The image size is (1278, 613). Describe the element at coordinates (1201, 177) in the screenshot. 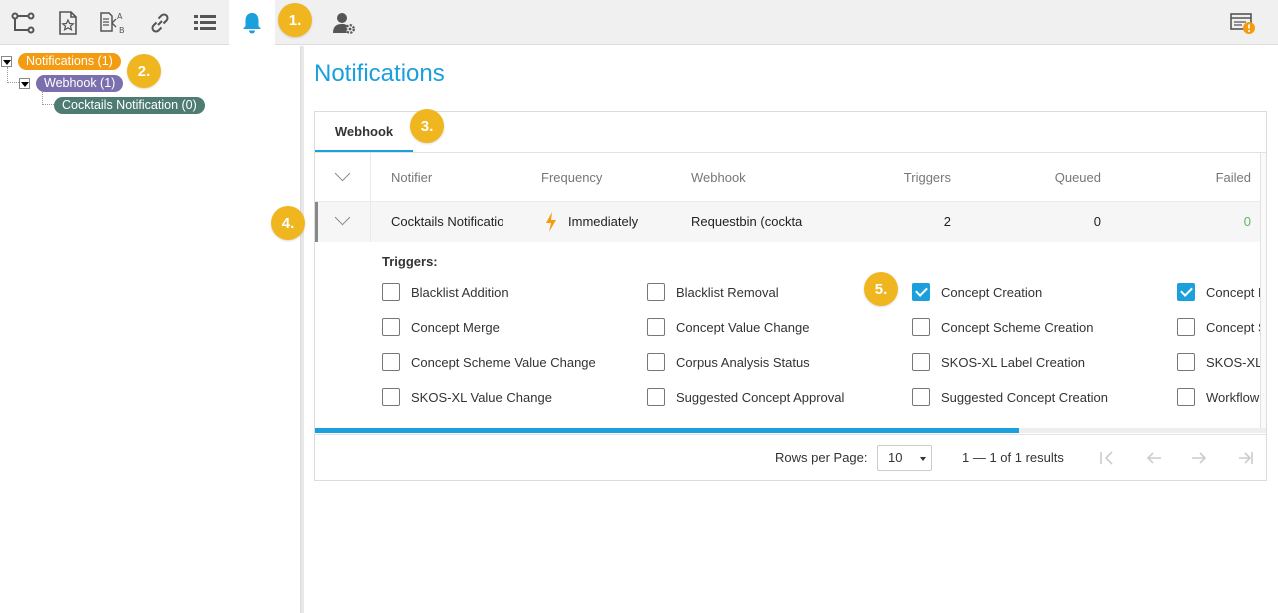

I see `column-header-failed: Failed` at that location.